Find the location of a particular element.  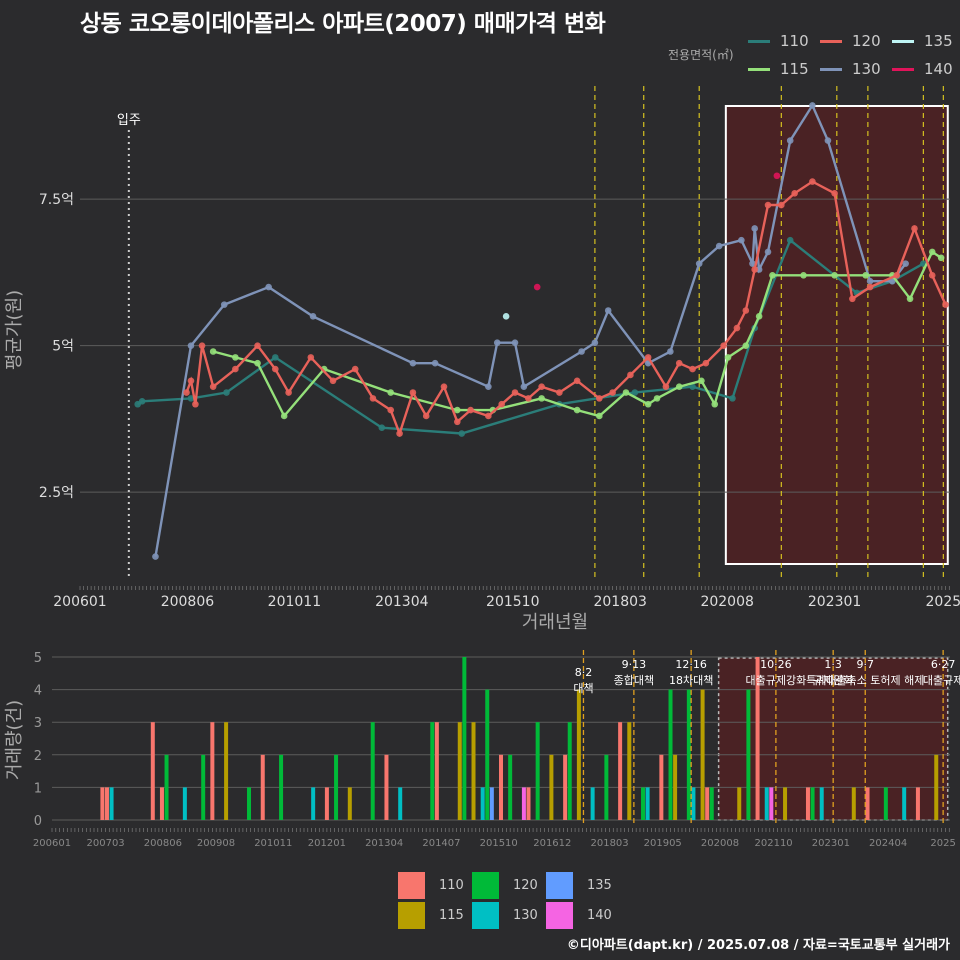

bar-policy-label: 8·2 is located at coordinates (584, 672).